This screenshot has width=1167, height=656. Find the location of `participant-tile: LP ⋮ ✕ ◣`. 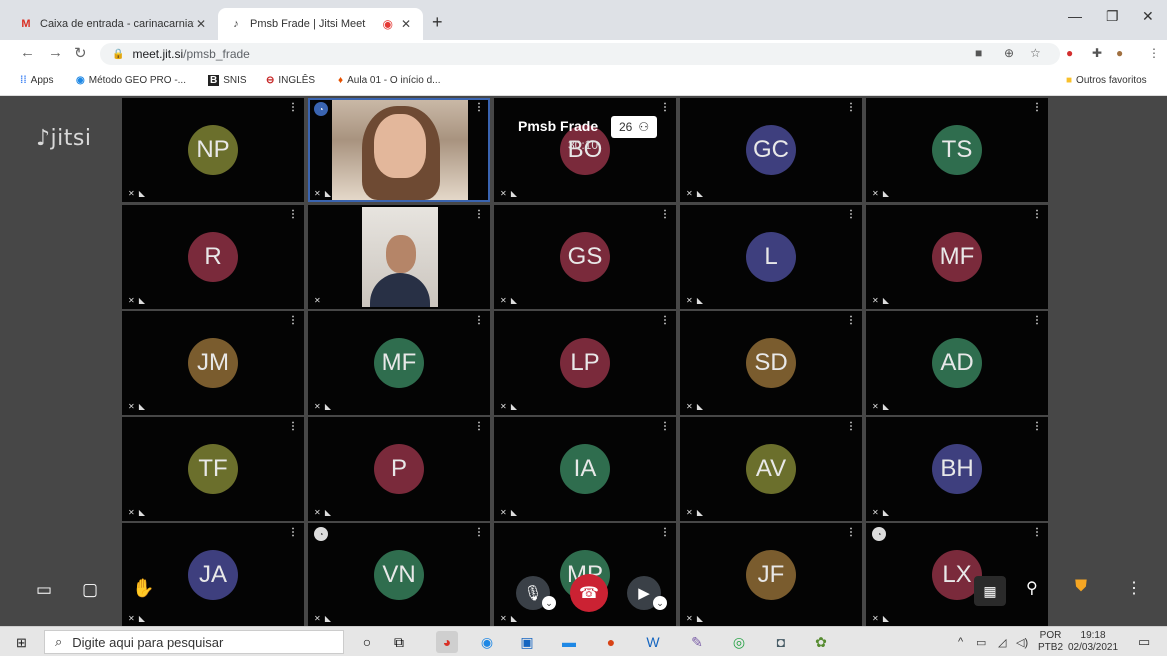

participant-tile: LP ⋮ ✕ ◣ is located at coordinates (585, 363).